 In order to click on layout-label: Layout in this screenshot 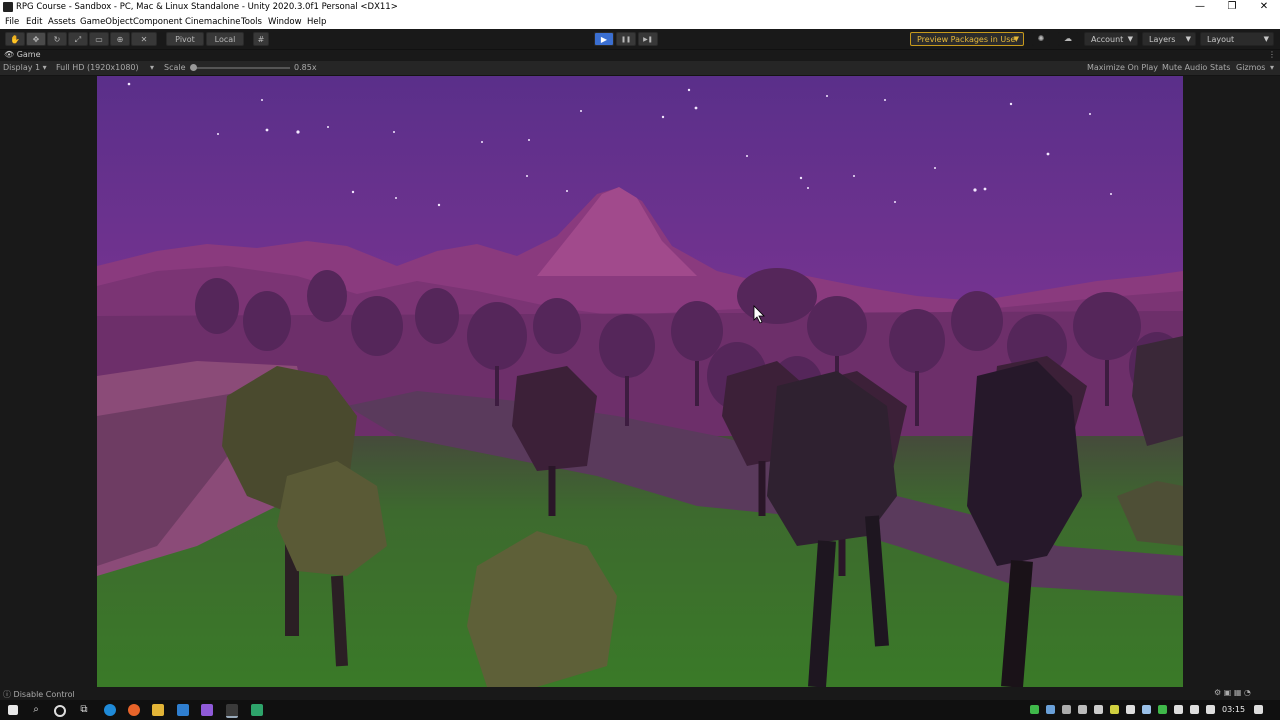, I will do `click(1221, 39)`.